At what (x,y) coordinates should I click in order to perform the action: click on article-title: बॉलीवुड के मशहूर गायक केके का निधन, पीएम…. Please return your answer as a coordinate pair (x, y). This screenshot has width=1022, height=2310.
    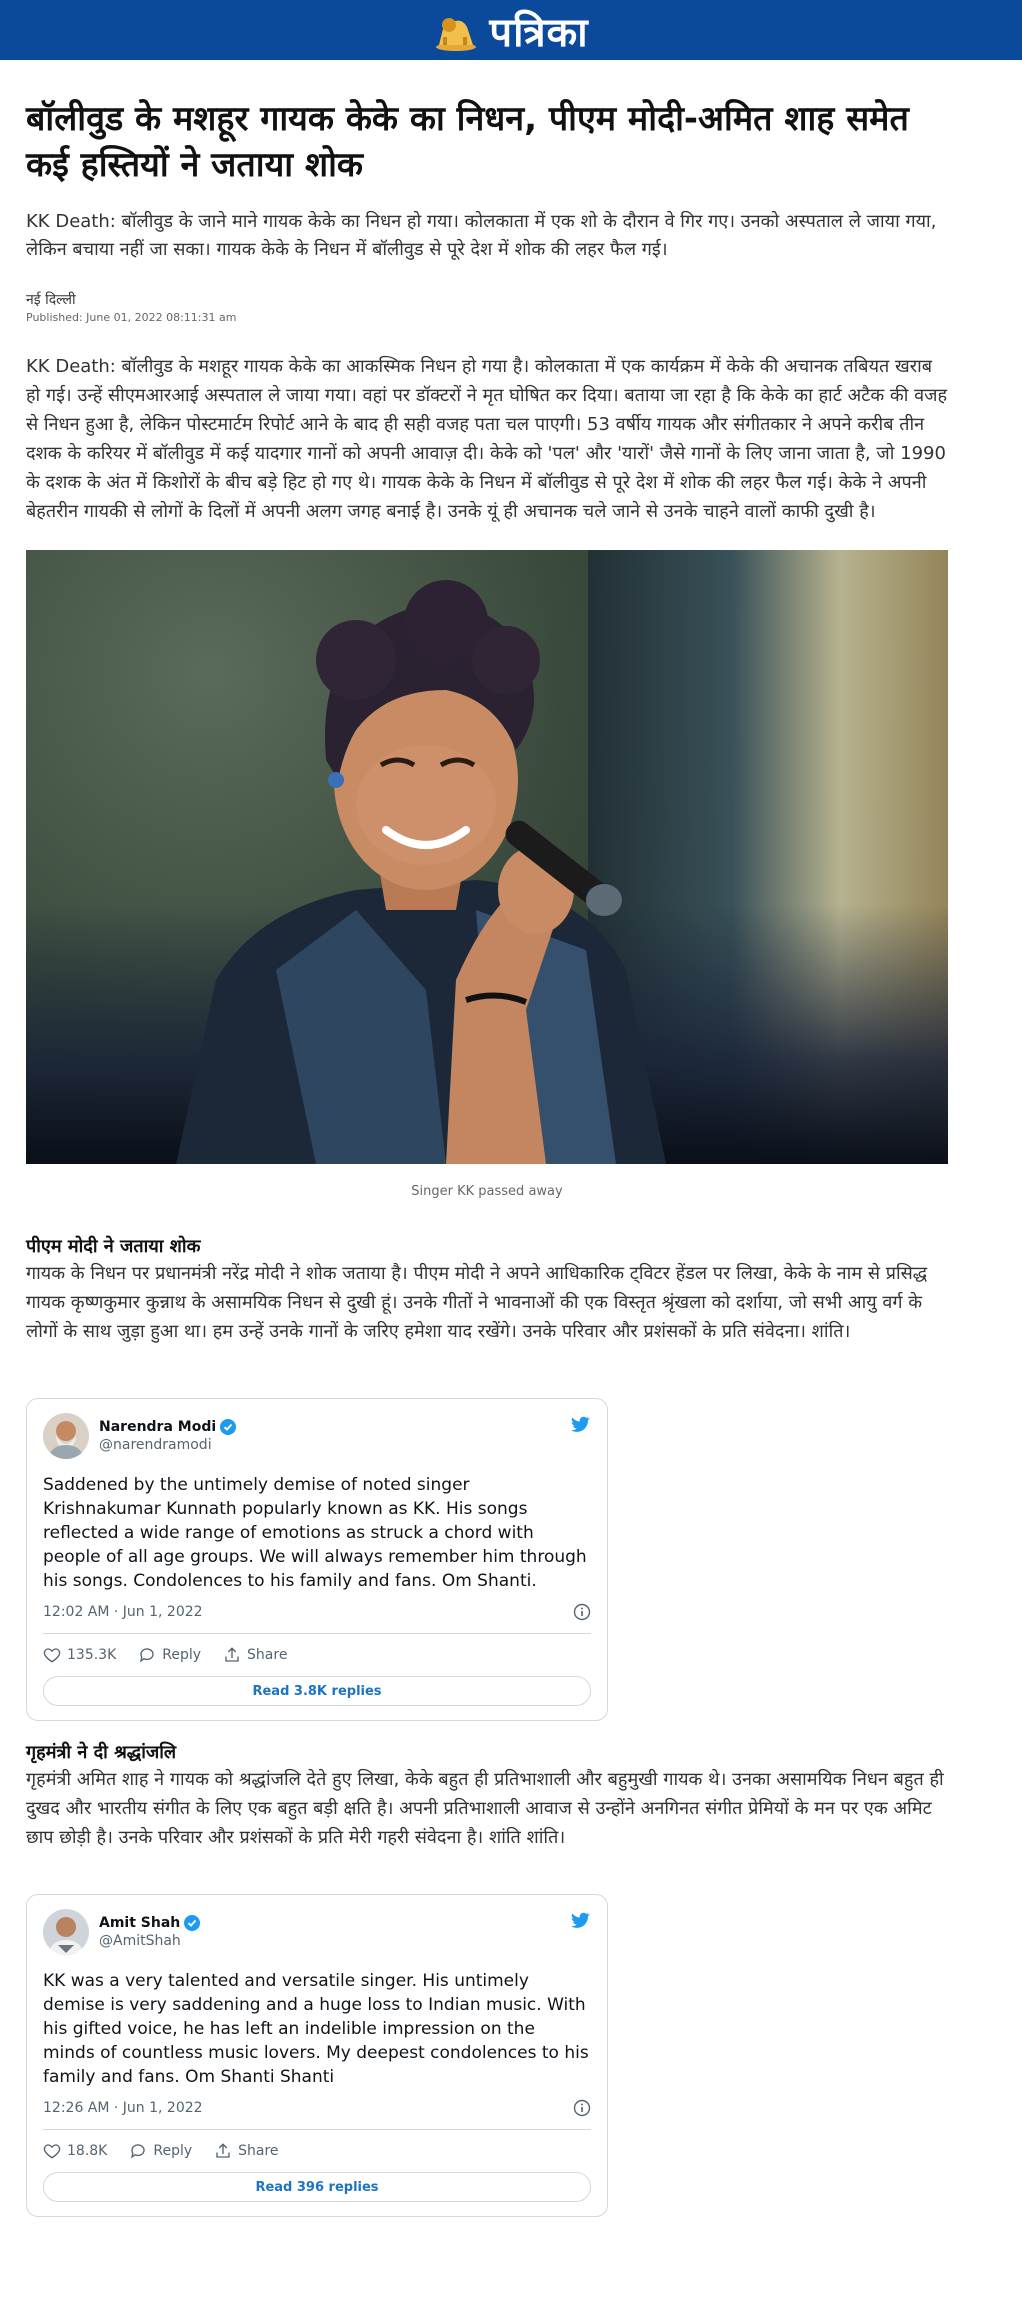
    Looking at the image, I should click on (467, 142).